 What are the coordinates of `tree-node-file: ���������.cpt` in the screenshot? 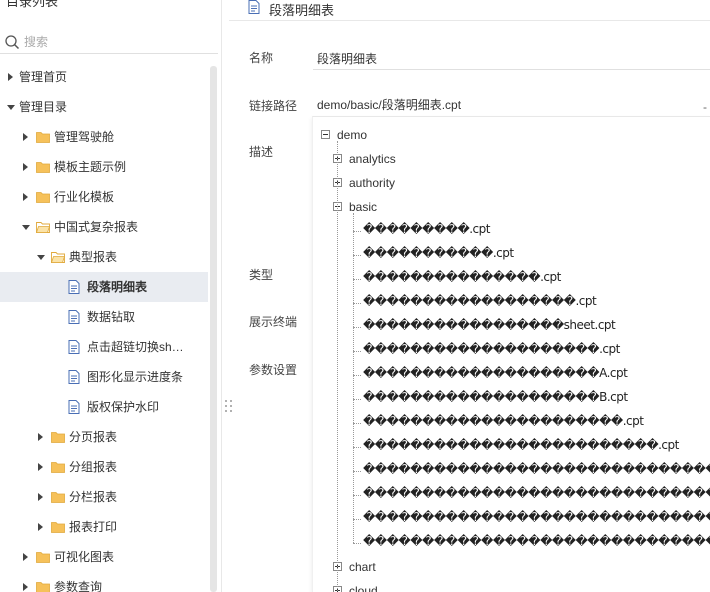 It's located at (426, 229).